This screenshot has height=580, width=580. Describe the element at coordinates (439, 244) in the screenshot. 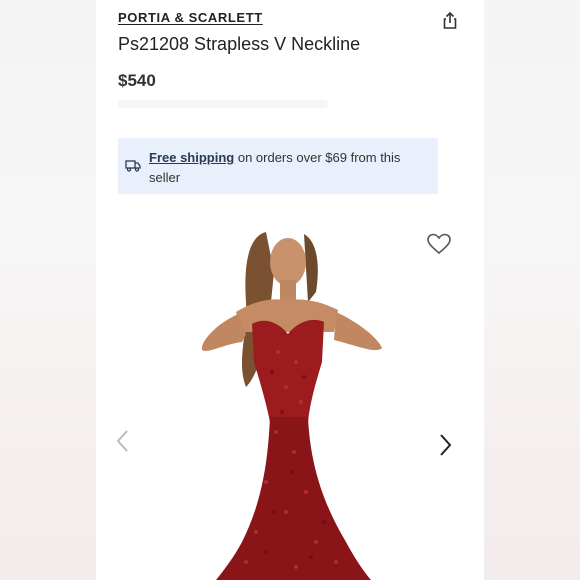

I see `favorite-heart-icon` at that location.